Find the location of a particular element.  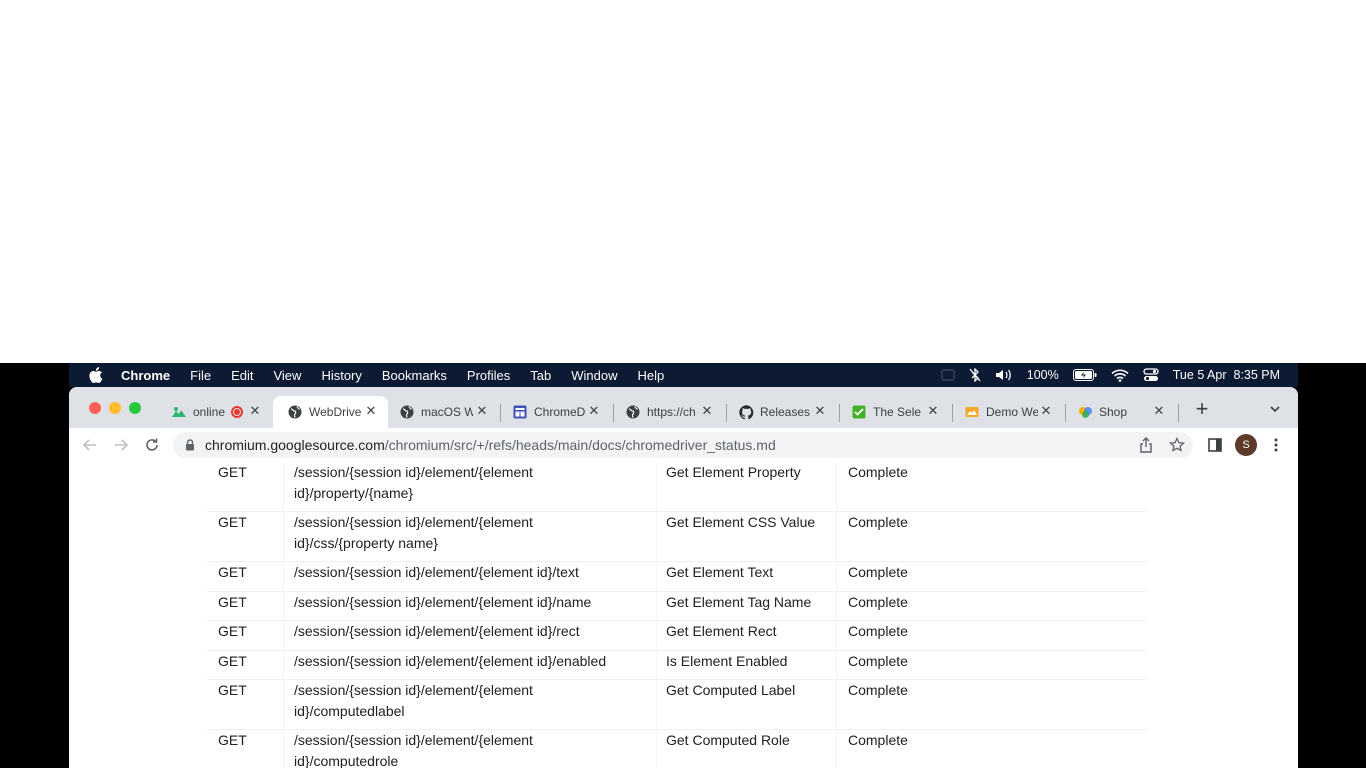

tab-chromedriver: ChromeD ✕ is located at coordinates (554, 412).